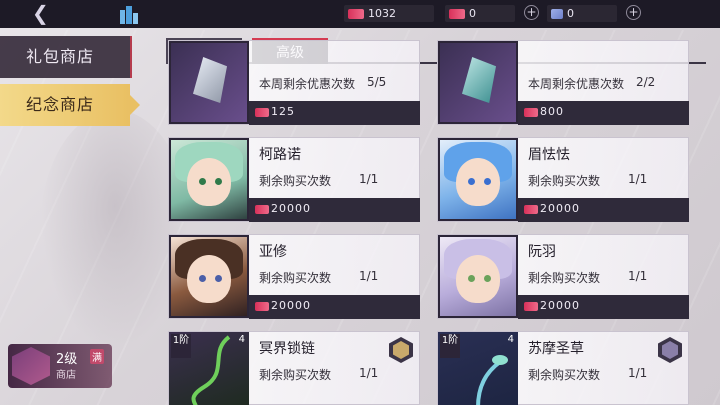  Describe the element at coordinates (542, 252) in the screenshot. I see `item-name: 阮羽` at that location.